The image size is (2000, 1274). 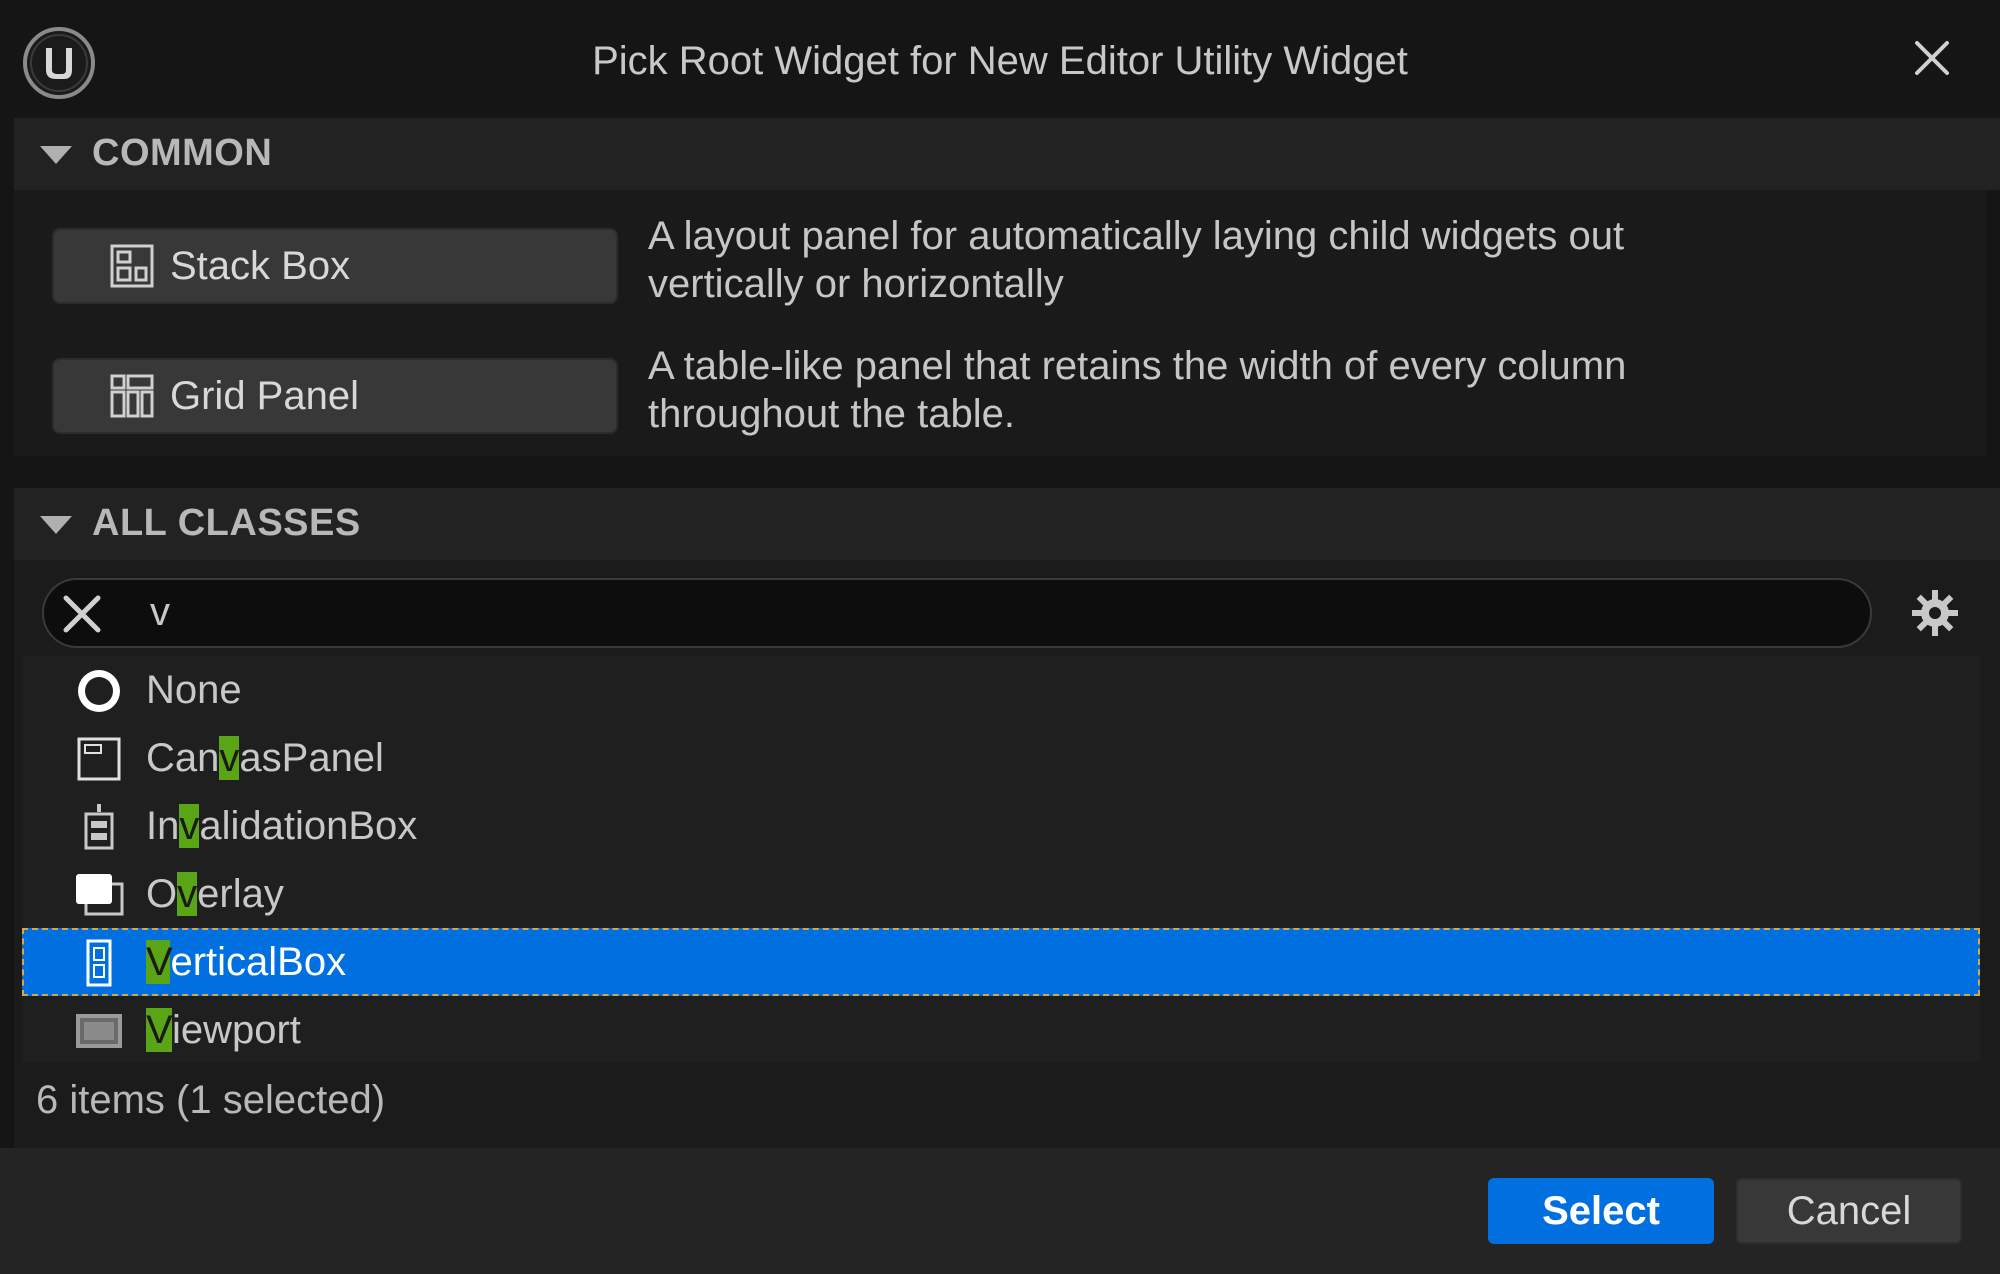 I want to click on invalidation-box-icon, so click(x=99, y=827).